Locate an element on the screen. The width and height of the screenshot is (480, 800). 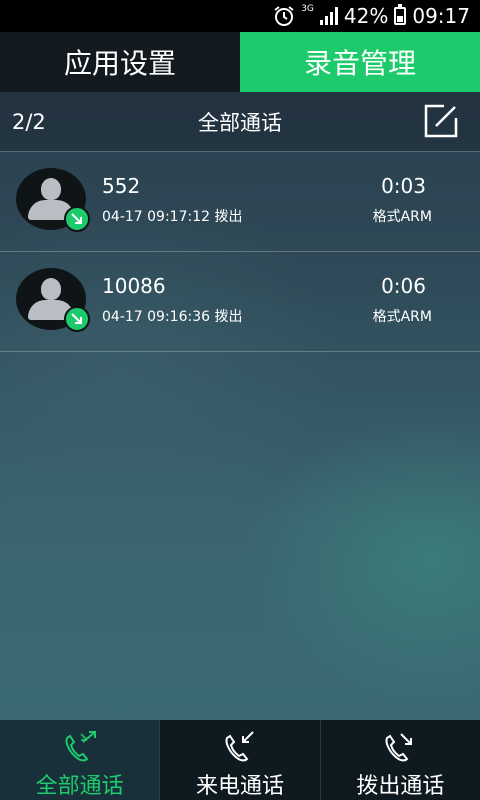
call-datetime: 04-17 09:16:36 is located at coordinates (156, 317).